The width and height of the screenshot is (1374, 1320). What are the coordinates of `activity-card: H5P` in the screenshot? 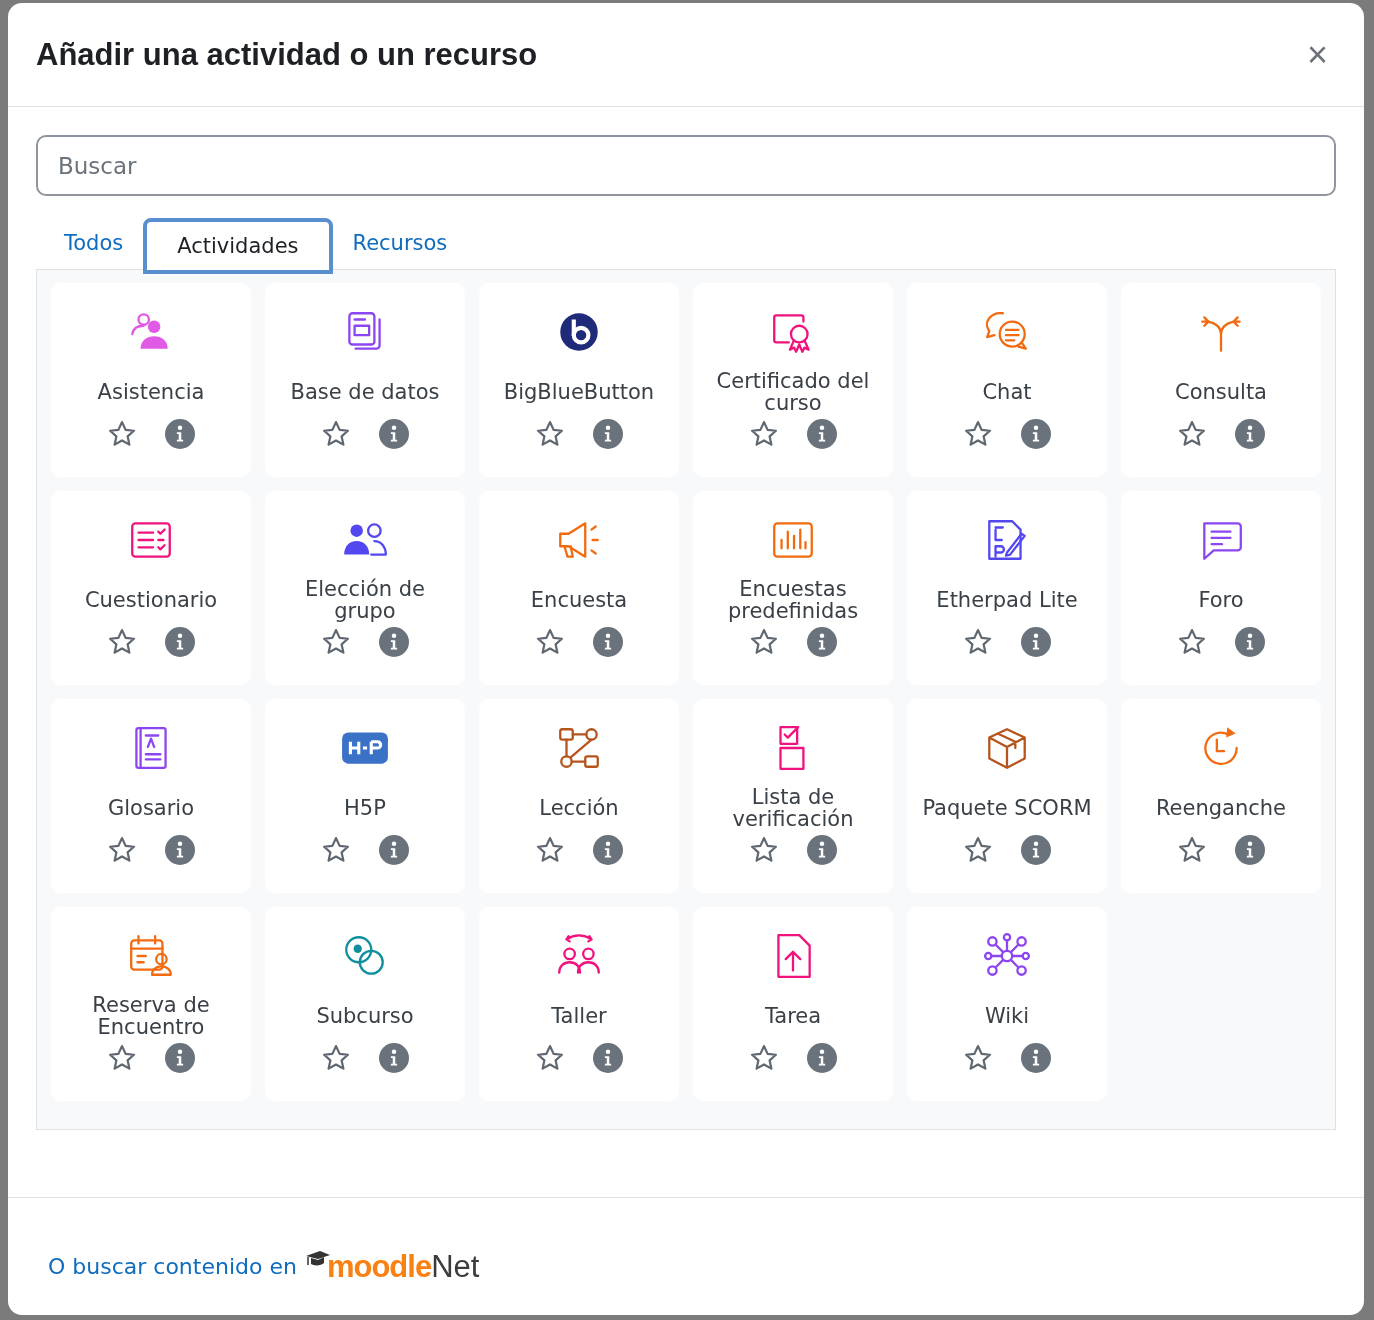 It's located at (365, 796).